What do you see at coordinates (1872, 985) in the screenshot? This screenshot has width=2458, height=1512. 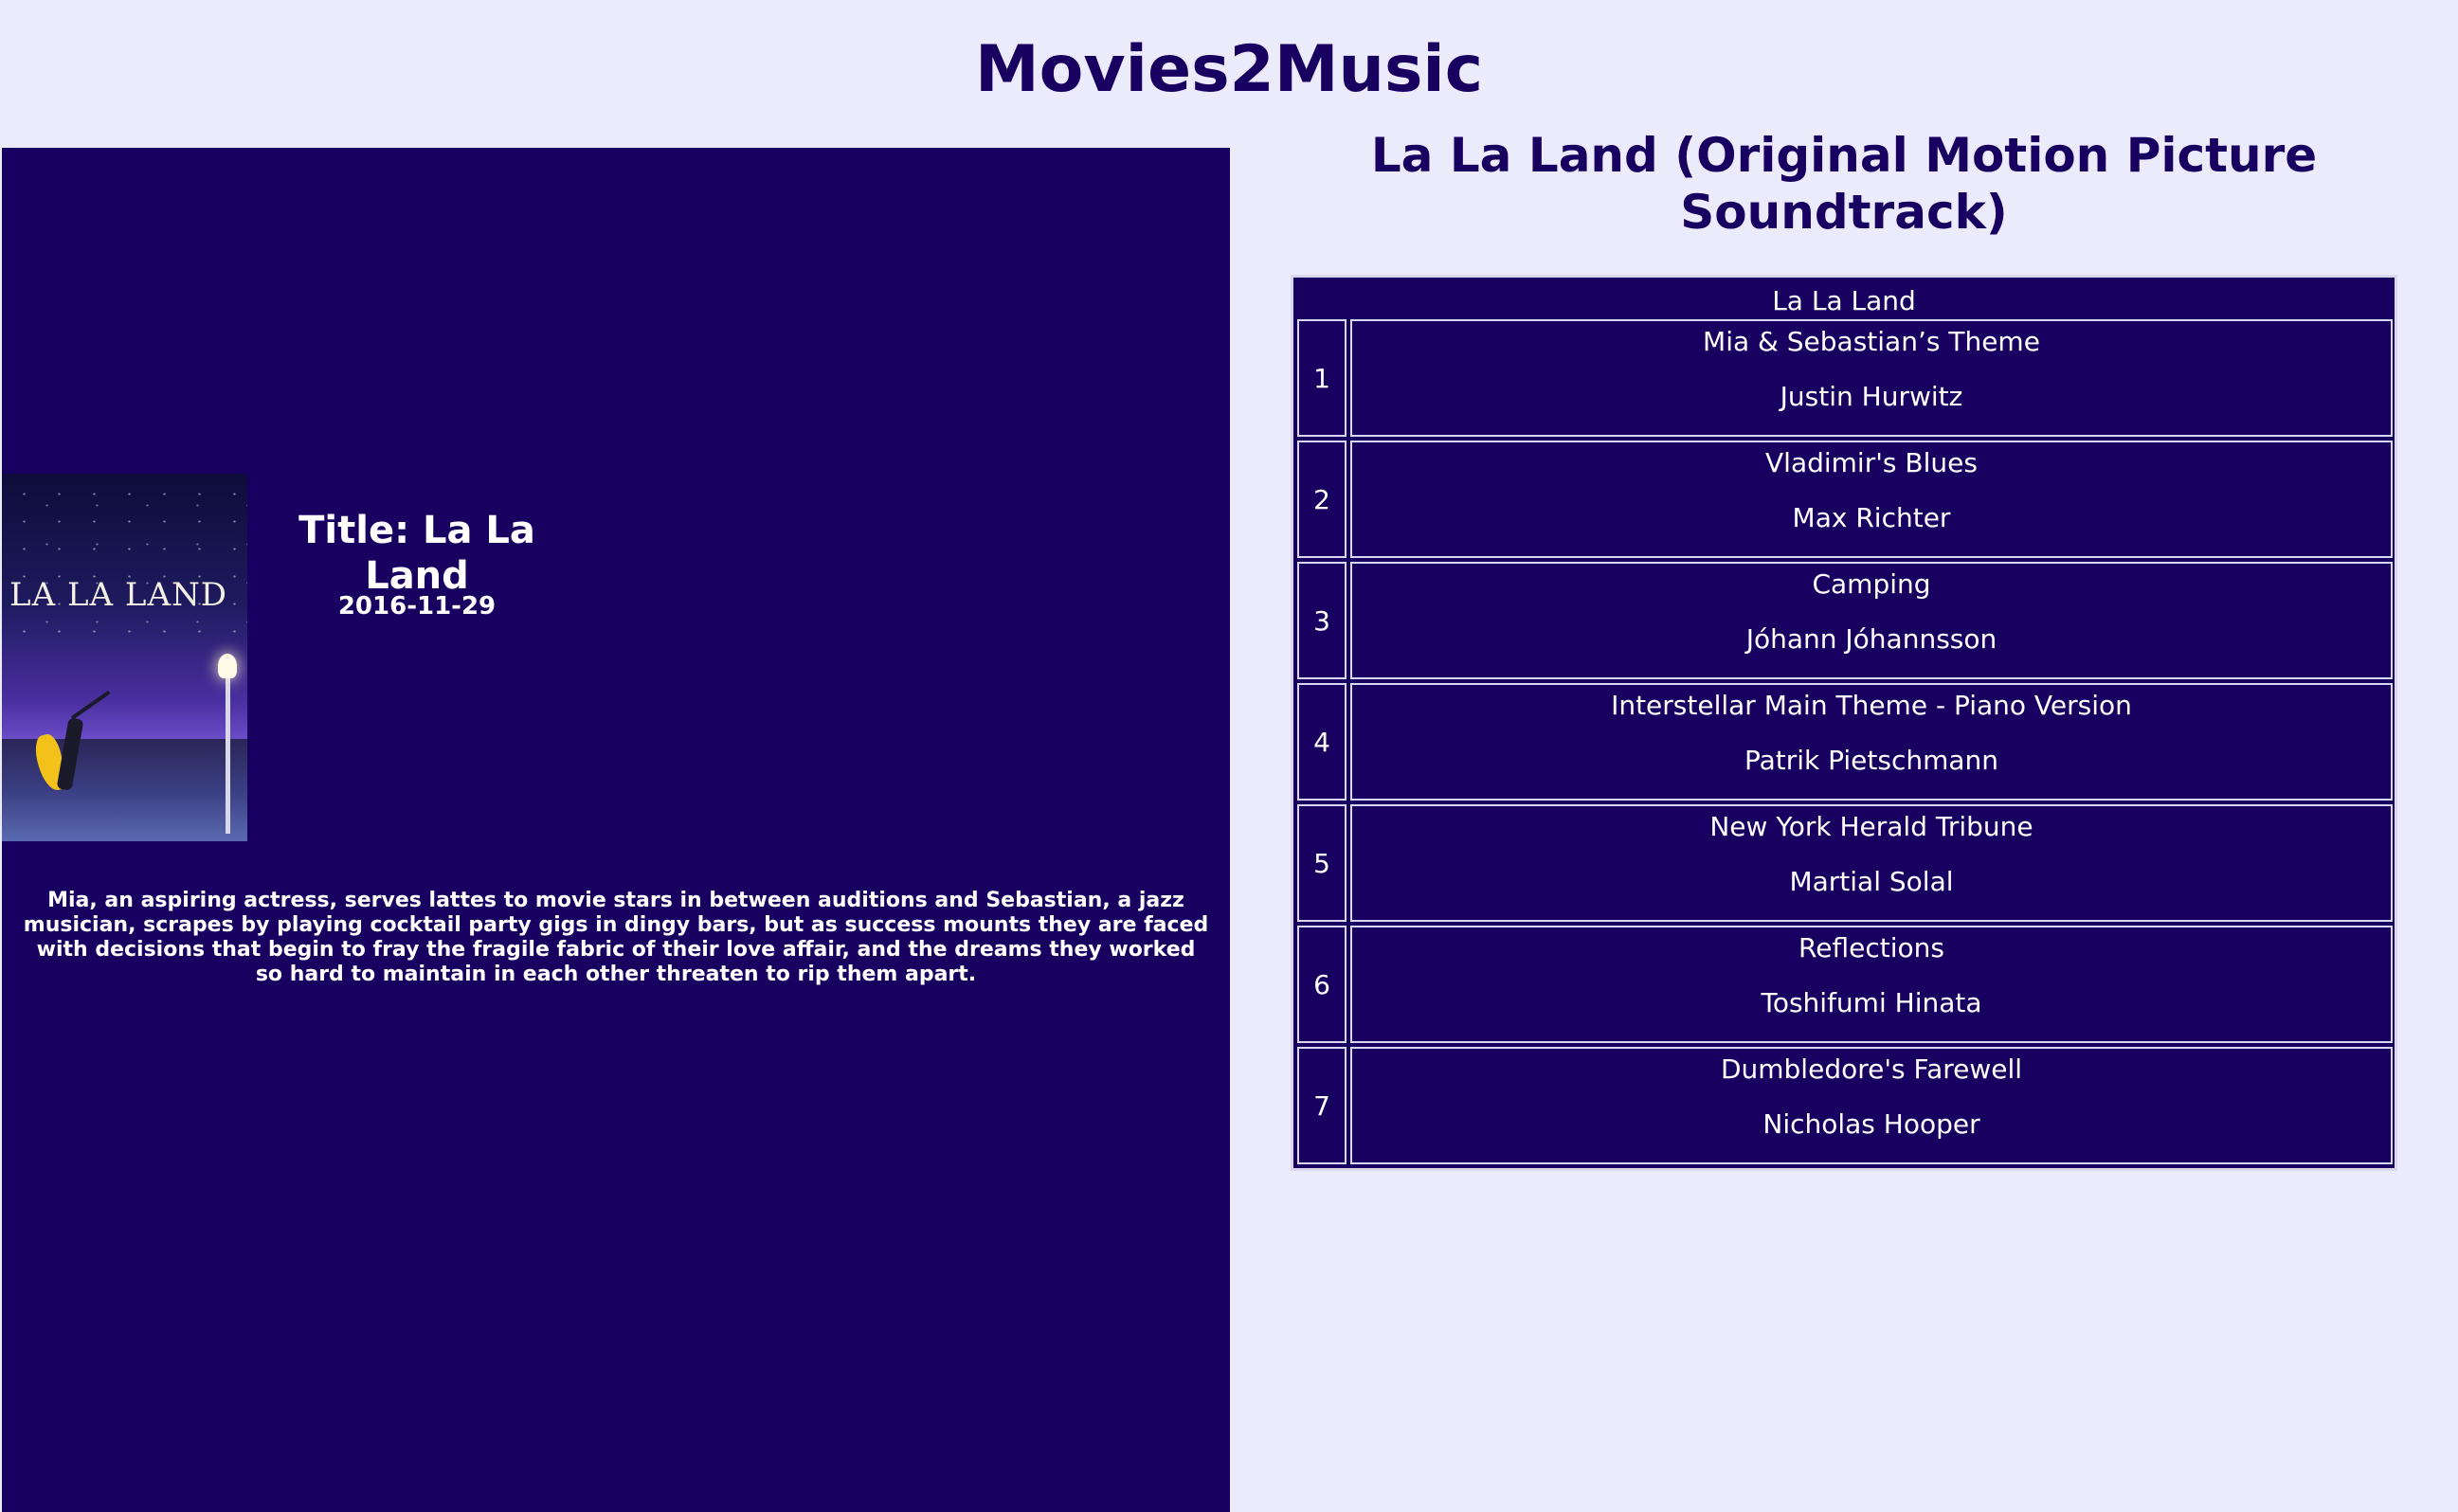 I see `track-info: Reflections Toshifumi Hinata` at bounding box center [1872, 985].